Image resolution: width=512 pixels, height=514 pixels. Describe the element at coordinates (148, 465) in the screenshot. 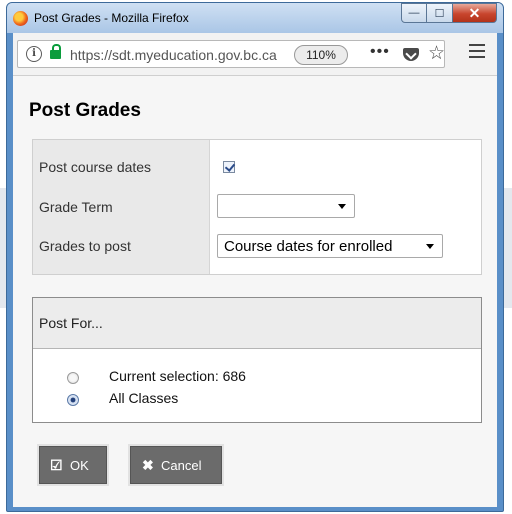

I see `close-x-icon: ✖` at that location.